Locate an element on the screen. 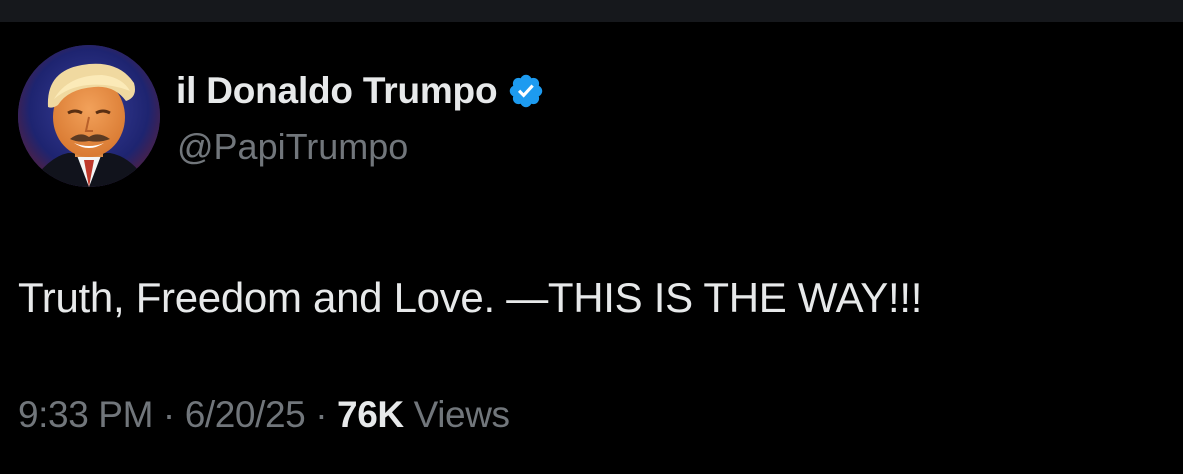 This screenshot has height=474, width=1183. avatar is located at coordinates (89, 116).